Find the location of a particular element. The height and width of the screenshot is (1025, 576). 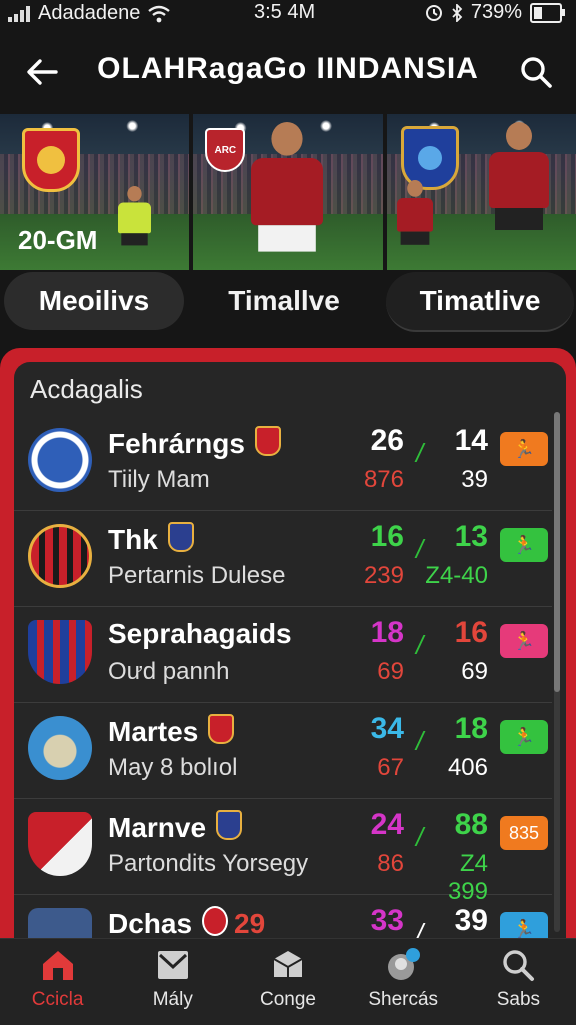

tab-bar: Meoilivs Timallve Timatlive is located at coordinates (289, 302).